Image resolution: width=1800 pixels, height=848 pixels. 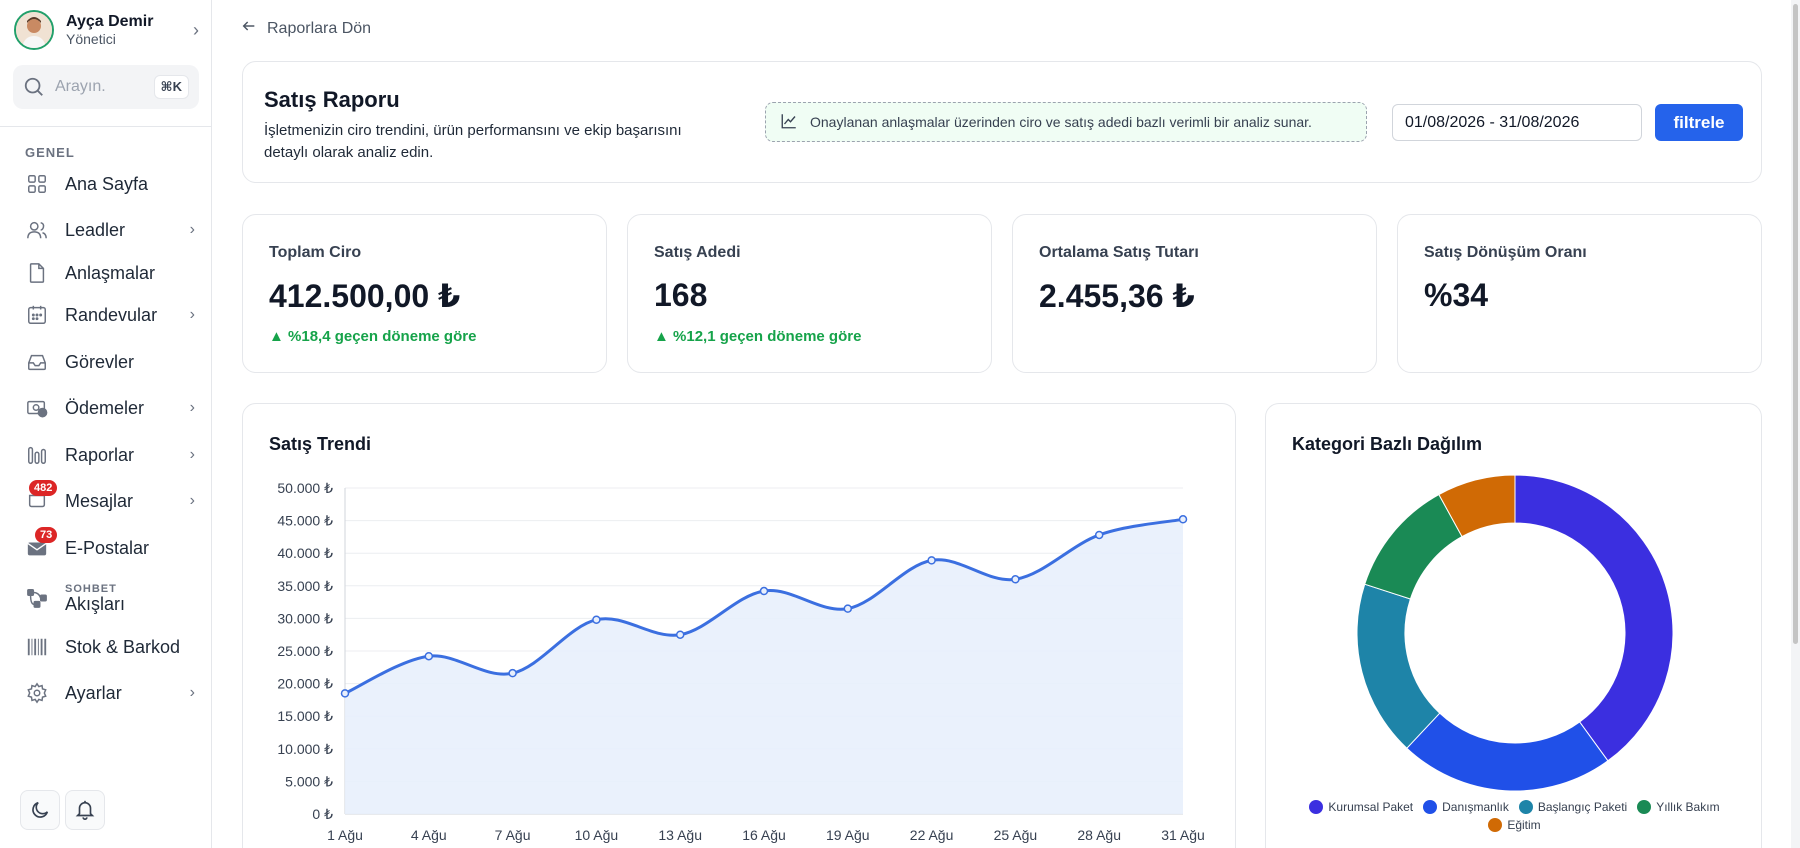 What do you see at coordinates (597, 835) in the screenshot?
I see `x-tick-label: 10 Ağu` at bounding box center [597, 835].